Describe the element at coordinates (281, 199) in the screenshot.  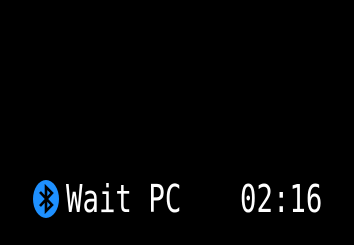
I see `clock-text: 02:16` at that location.